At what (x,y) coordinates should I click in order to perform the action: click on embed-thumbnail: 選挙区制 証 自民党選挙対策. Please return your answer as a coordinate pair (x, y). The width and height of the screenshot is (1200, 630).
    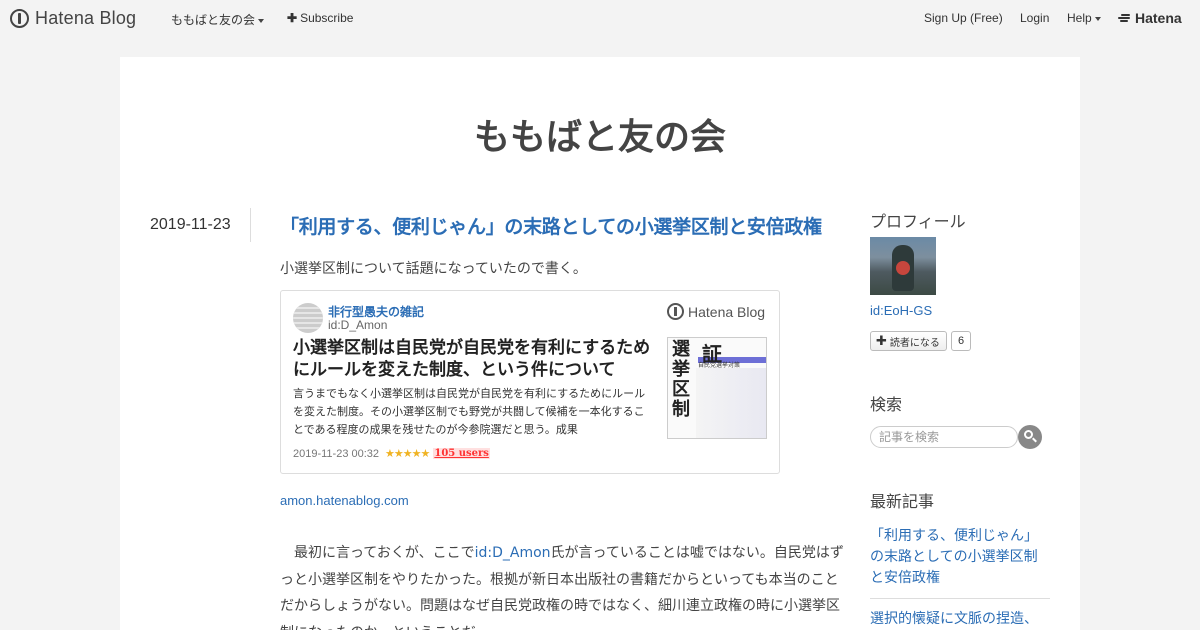
    Looking at the image, I should click on (717, 388).